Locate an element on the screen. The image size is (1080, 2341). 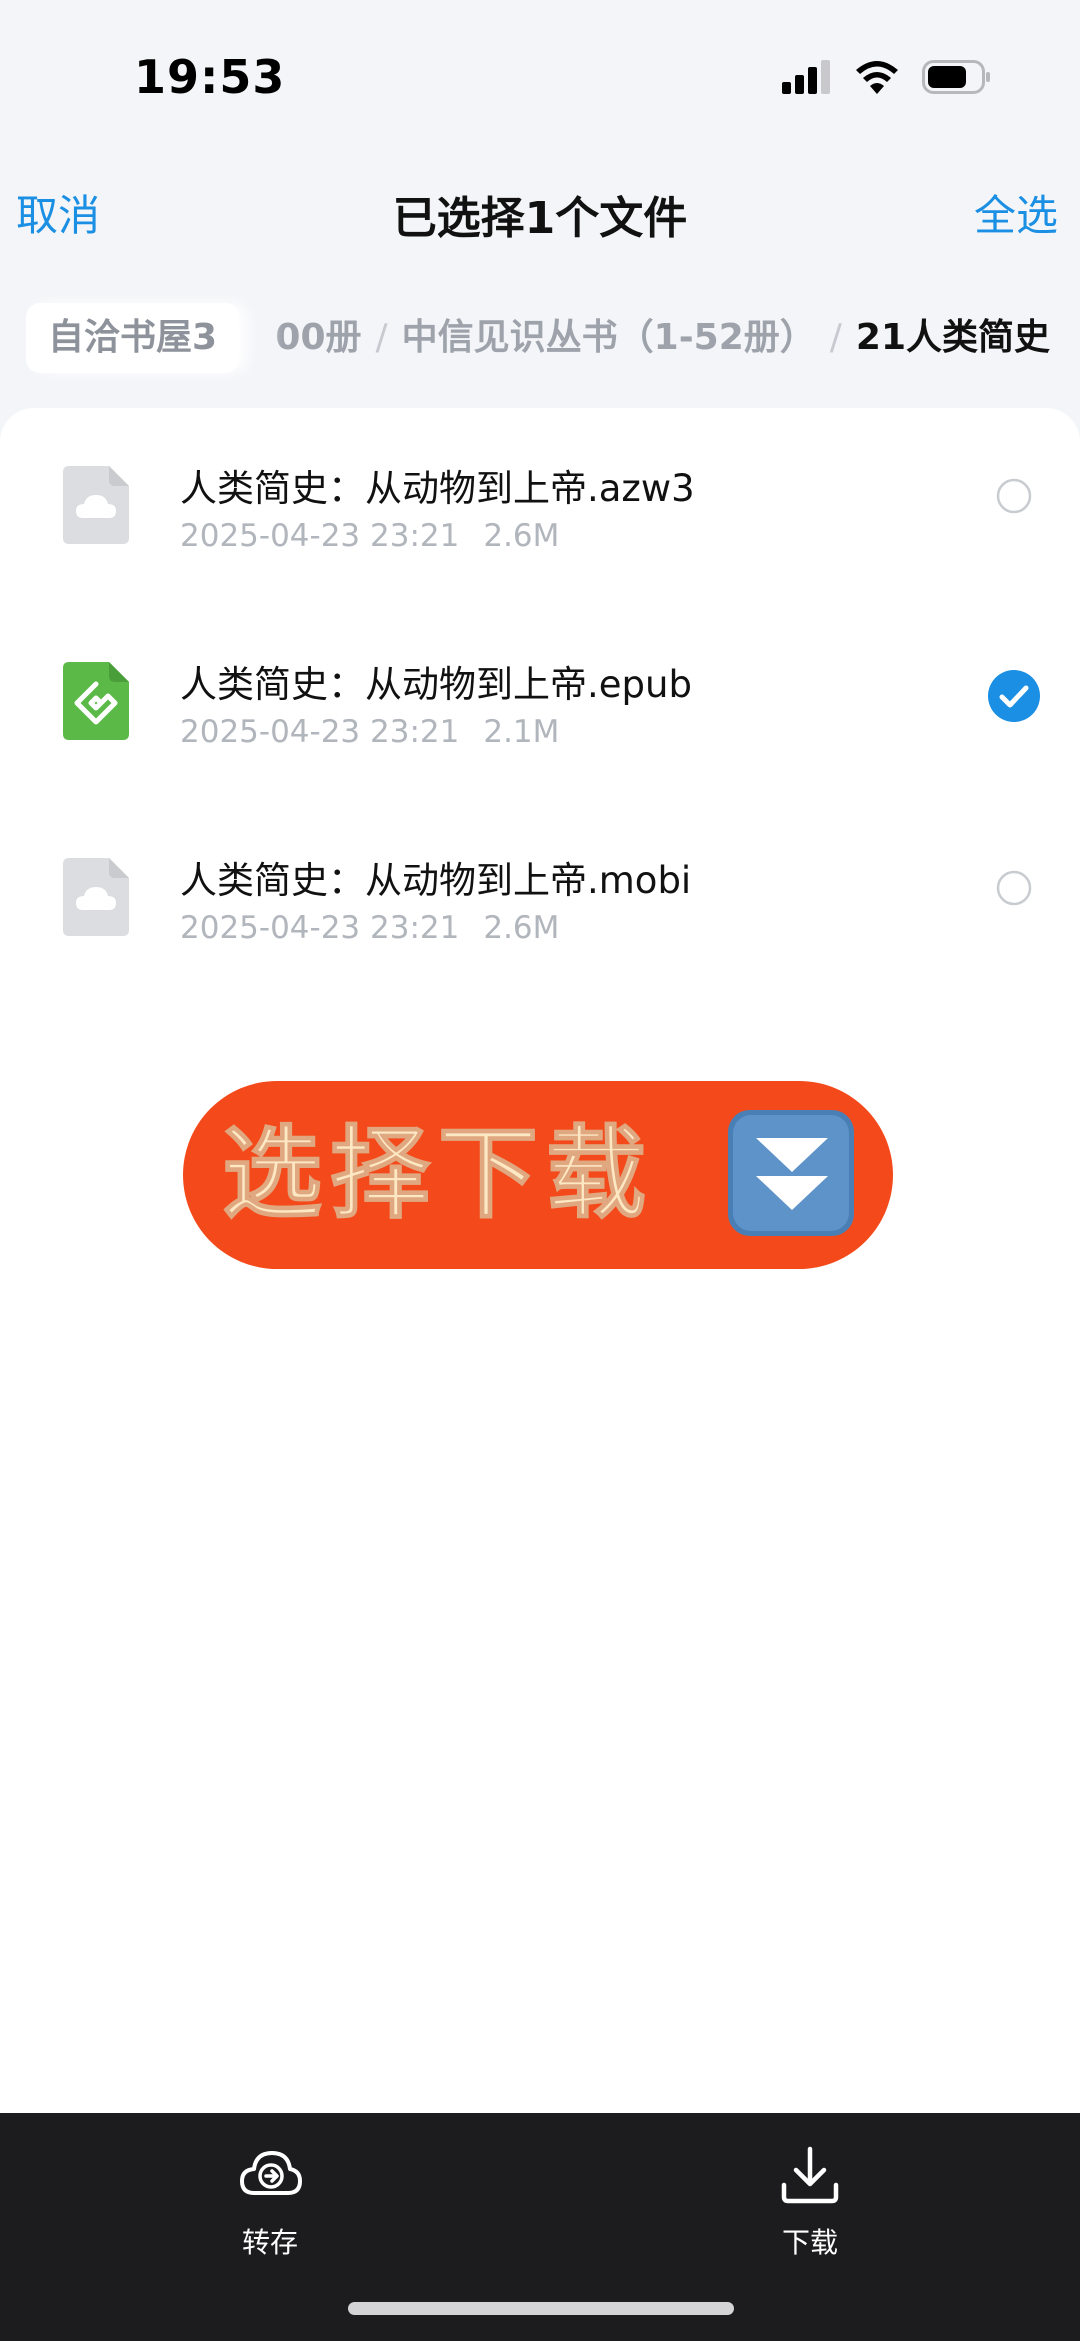
checkbox-checked-icon is located at coordinates (1014, 696).